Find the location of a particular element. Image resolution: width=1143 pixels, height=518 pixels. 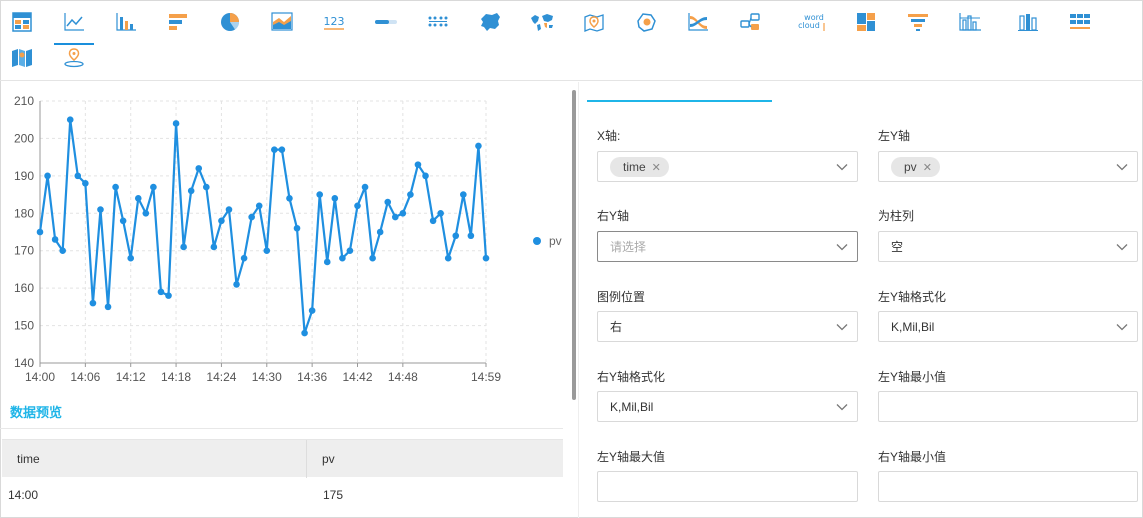

chart-legend: pv is located at coordinates (547, 241).